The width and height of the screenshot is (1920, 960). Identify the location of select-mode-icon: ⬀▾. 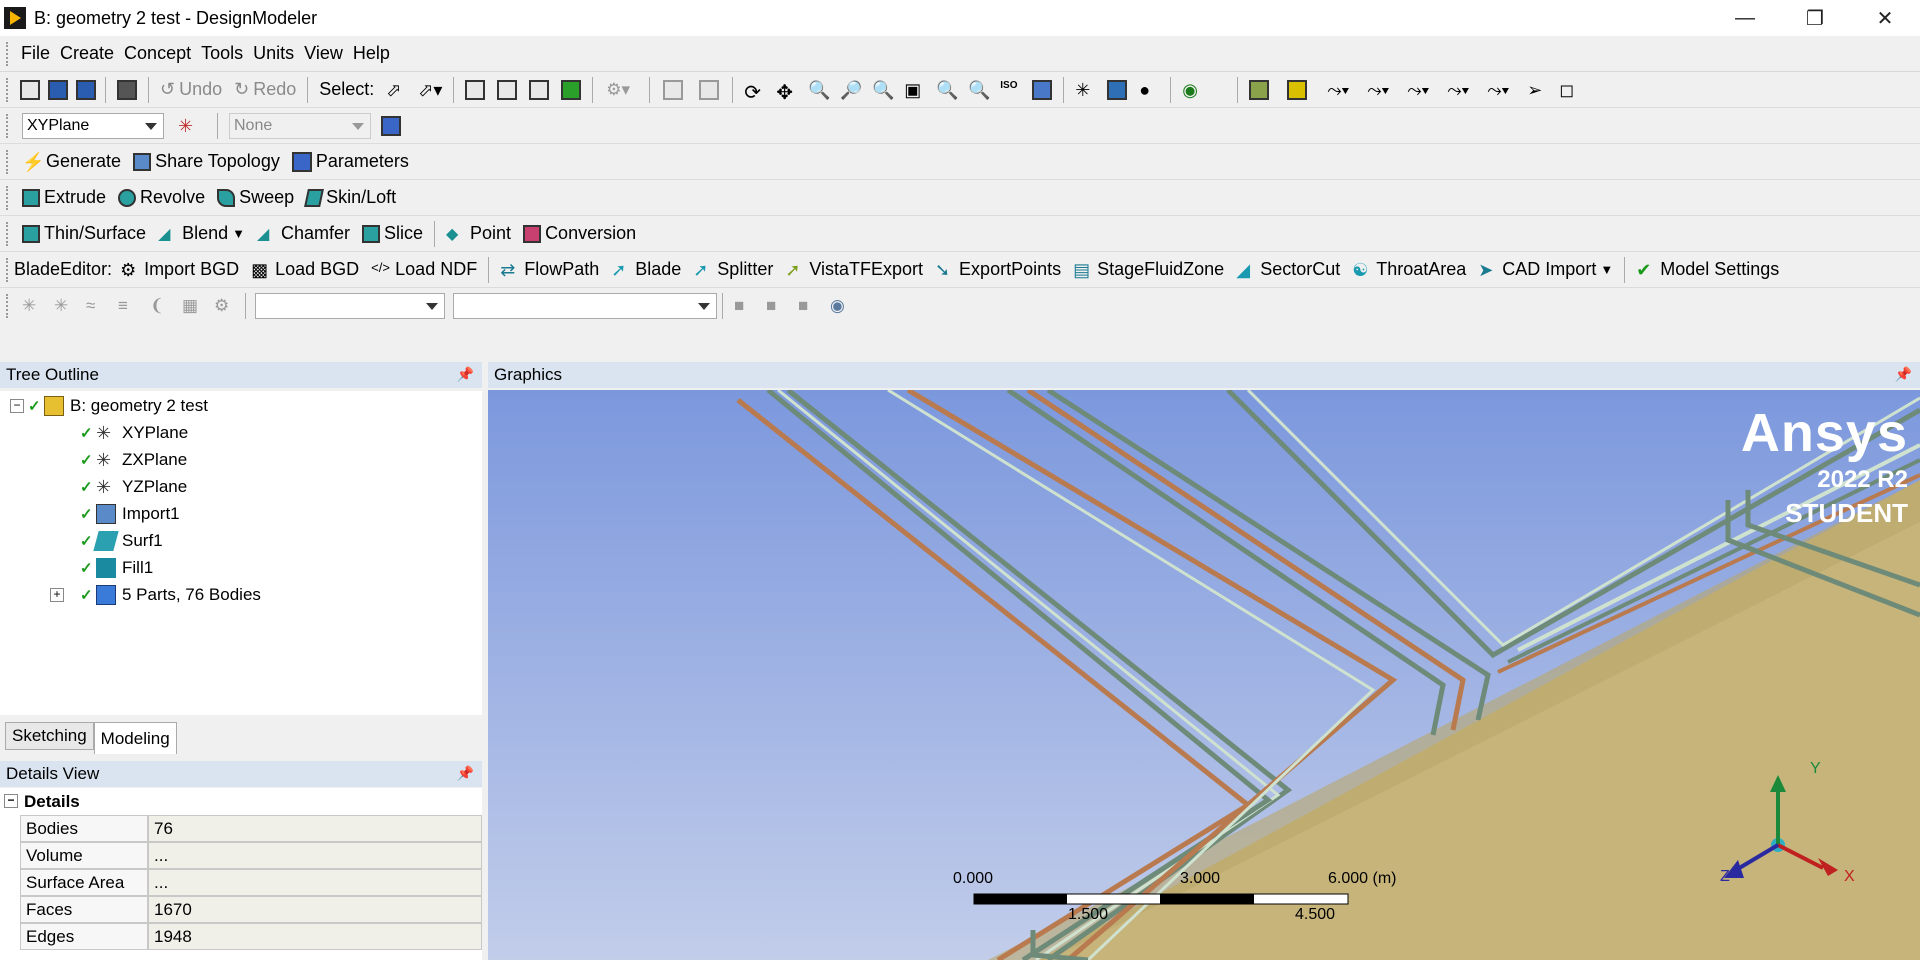
(430, 90).